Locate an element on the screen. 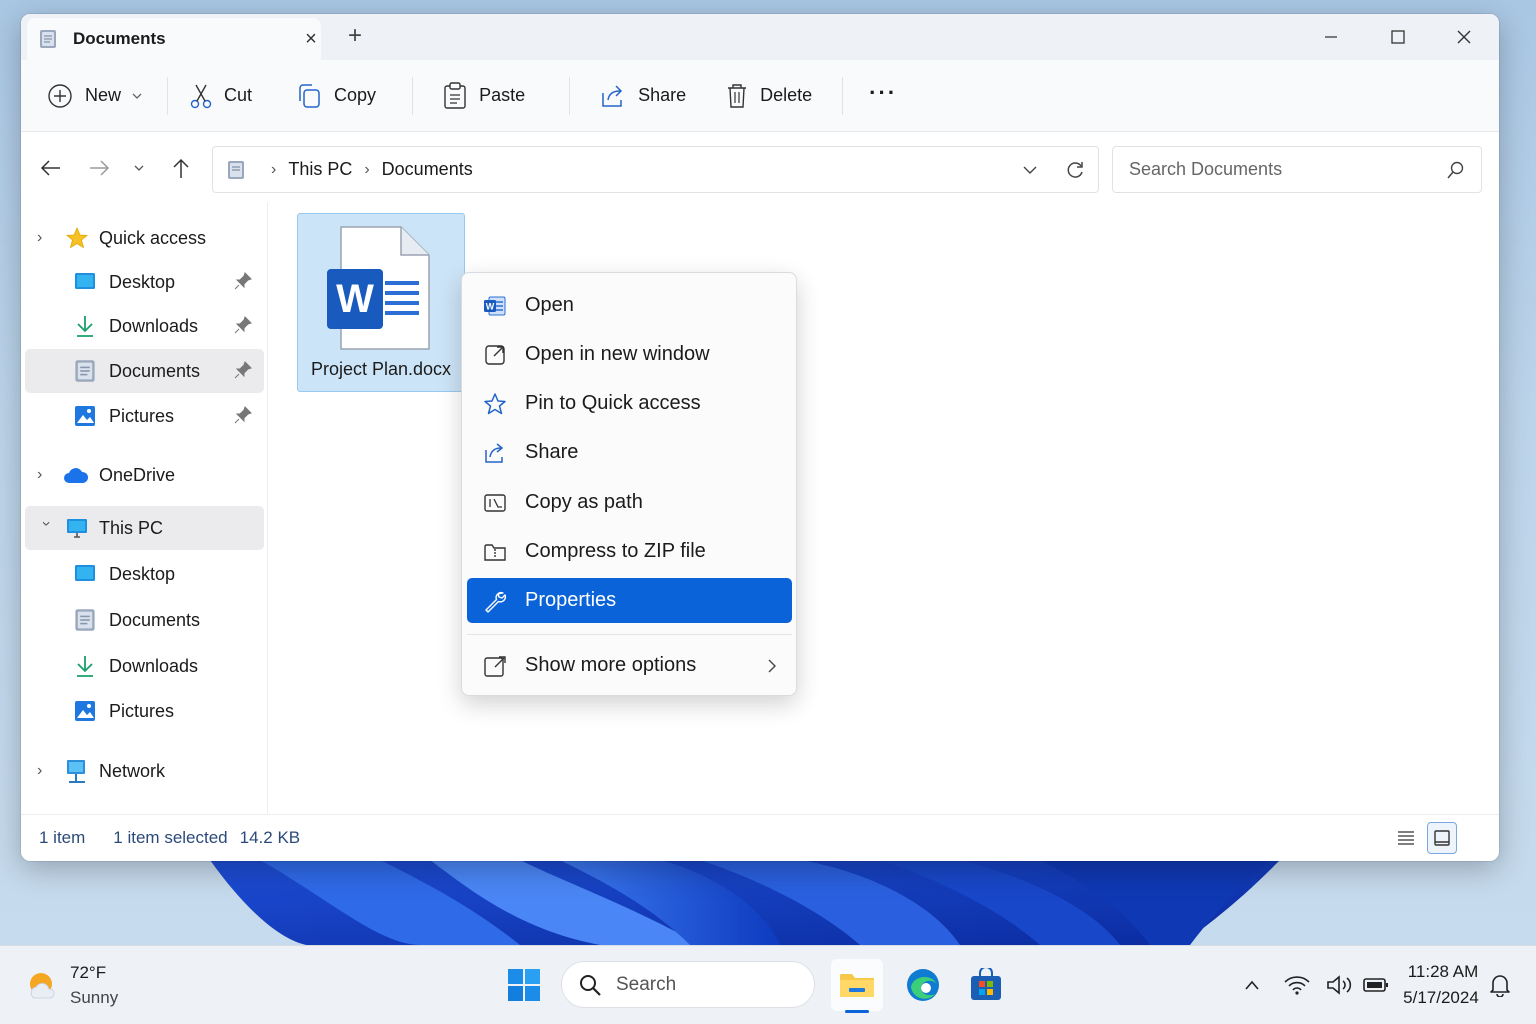 The width and height of the screenshot is (1536, 1024). minimize-button is located at coordinates (1331, 37).